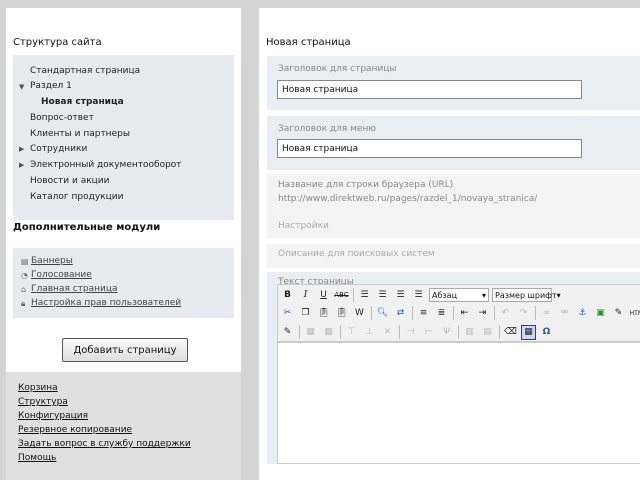  Describe the element at coordinates (62, 118) in the screenshot. I see `tree-item-faq: Вопрос-ответ` at that location.